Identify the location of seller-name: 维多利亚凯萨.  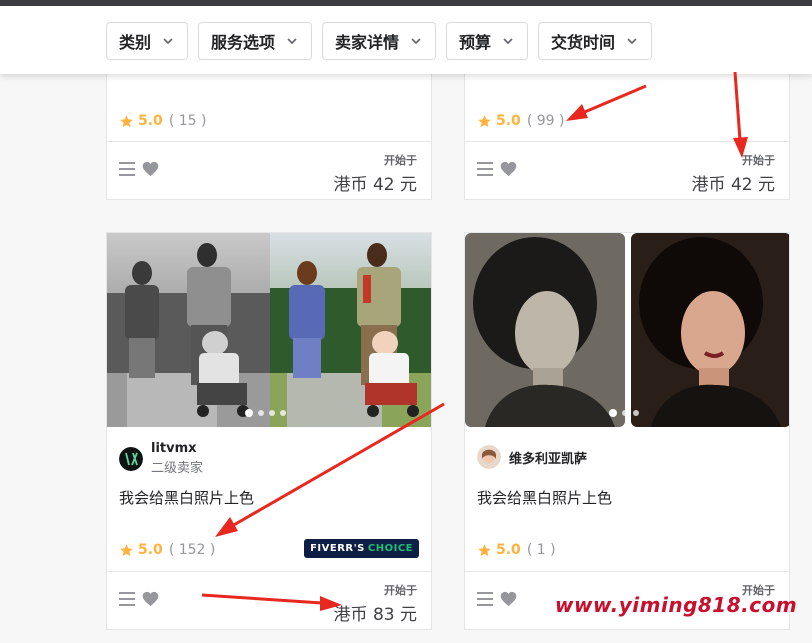
(548, 457).